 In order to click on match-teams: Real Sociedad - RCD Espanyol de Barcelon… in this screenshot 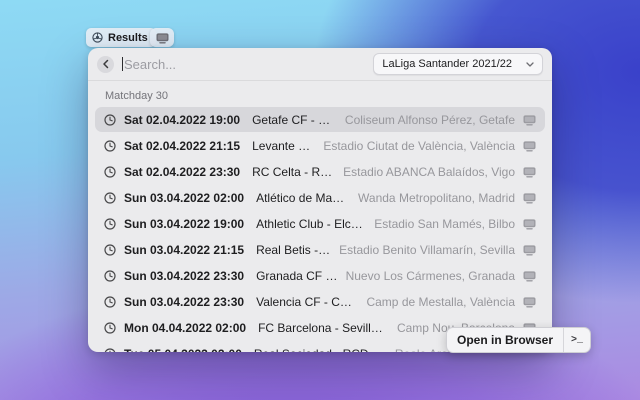, I will do `click(320, 350)`.